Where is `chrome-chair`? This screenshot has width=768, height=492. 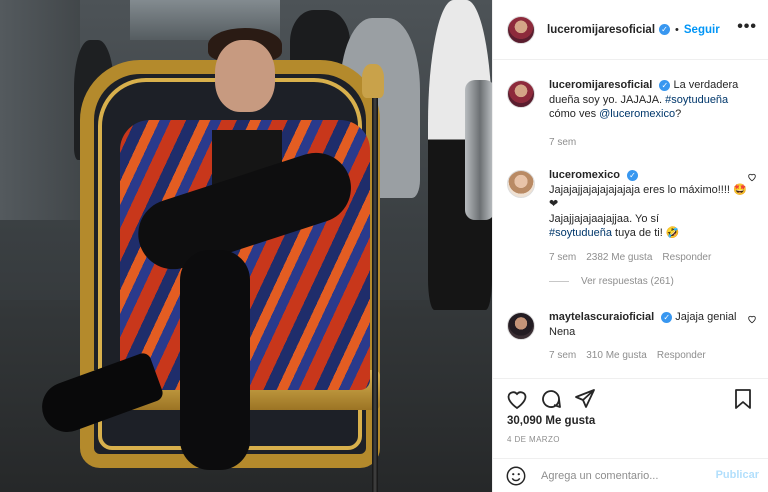 chrome-chair is located at coordinates (478, 150).